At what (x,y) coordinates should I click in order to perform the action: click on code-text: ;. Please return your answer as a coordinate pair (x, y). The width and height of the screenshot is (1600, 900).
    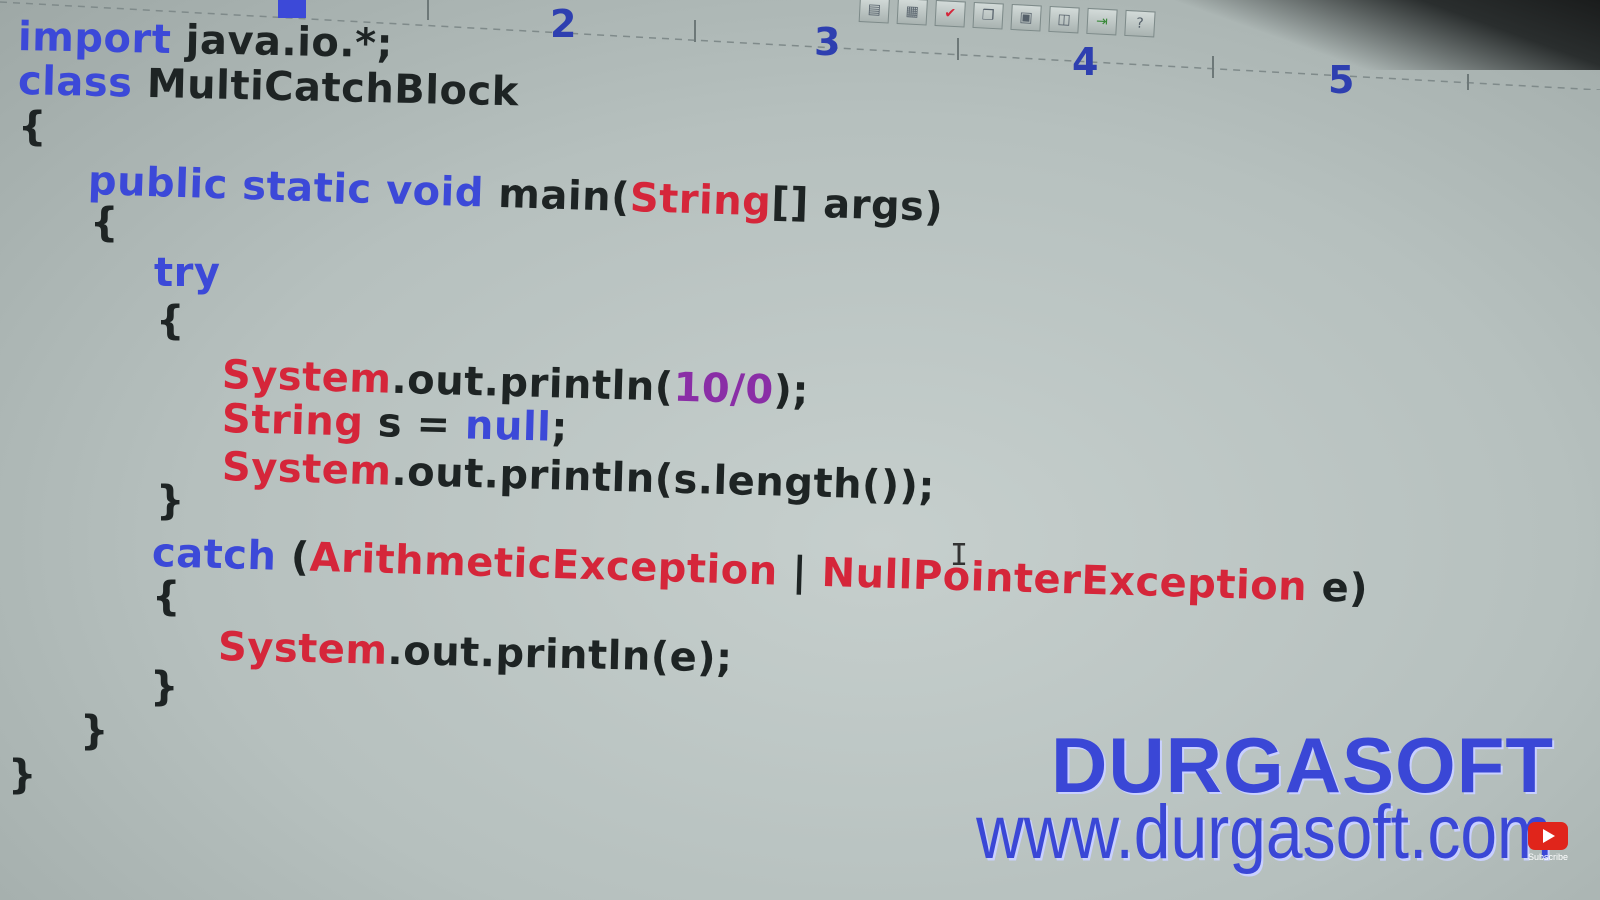
    Looking at the image, I should click on (559, 428).